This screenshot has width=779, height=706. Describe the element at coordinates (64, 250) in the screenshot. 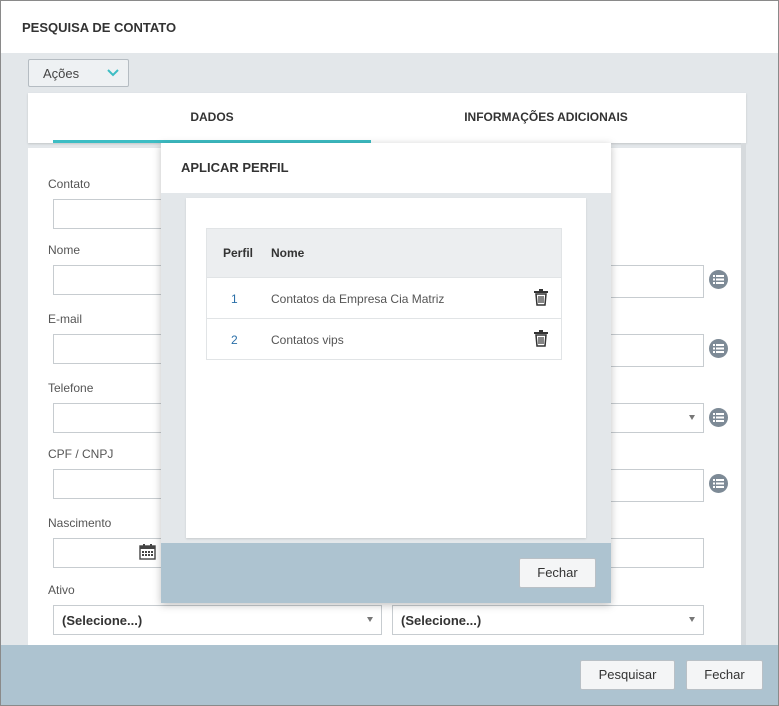

I see `nome-label: Nome` at that location.